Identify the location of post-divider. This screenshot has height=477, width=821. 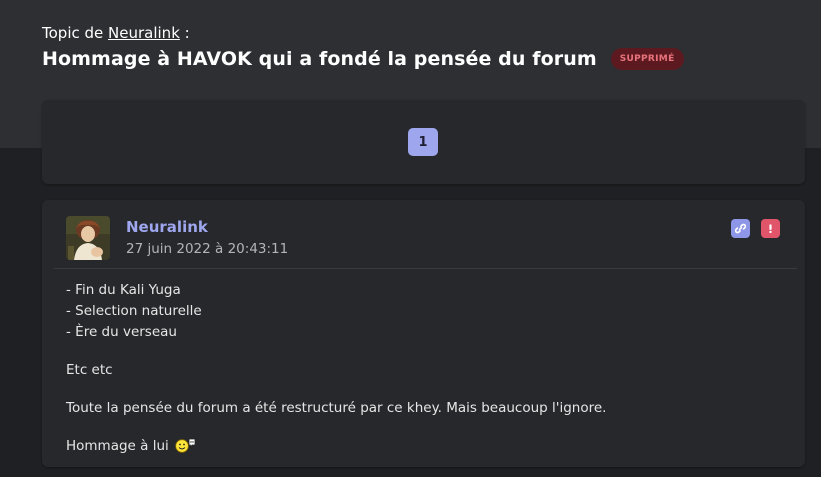
(425, 268).